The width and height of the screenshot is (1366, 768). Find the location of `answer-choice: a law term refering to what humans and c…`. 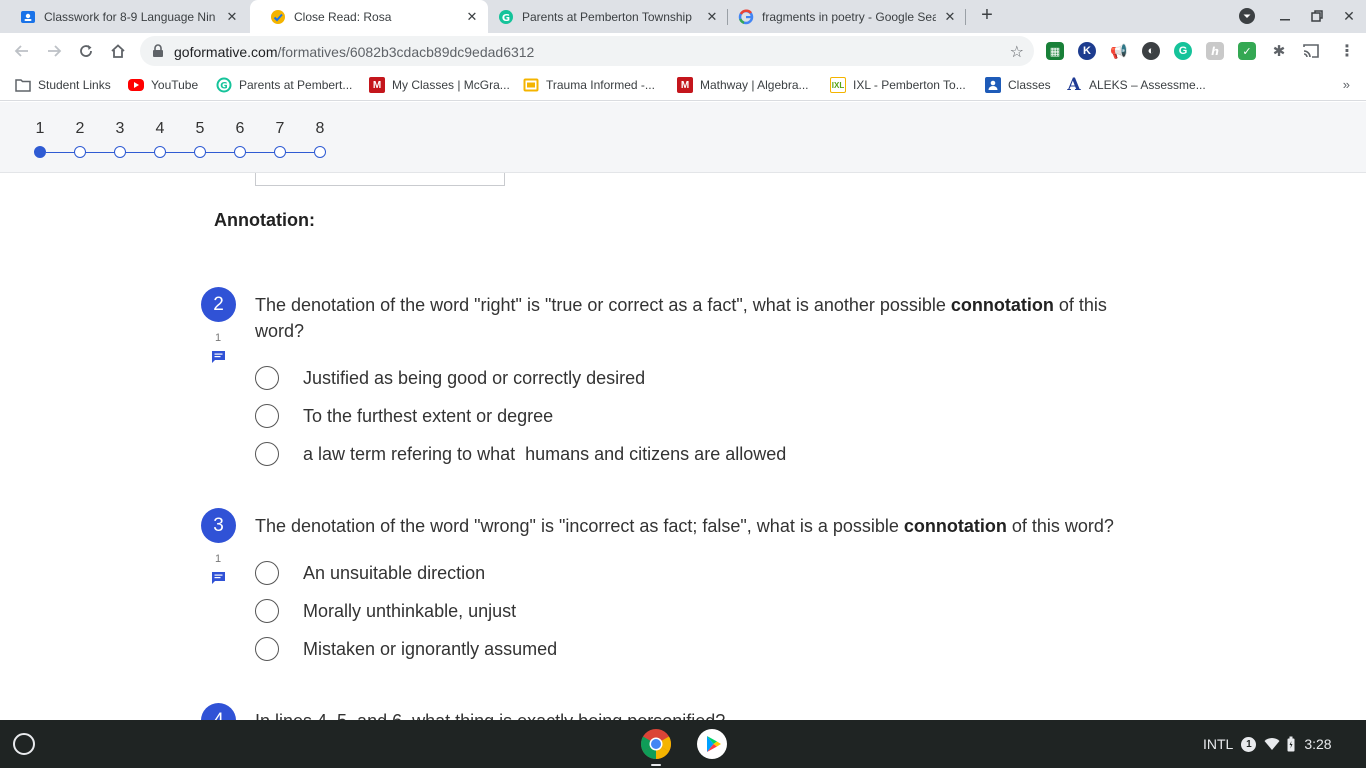

answer-choice: a law term refering to what humans and c… is located at coordinates (520, 454).